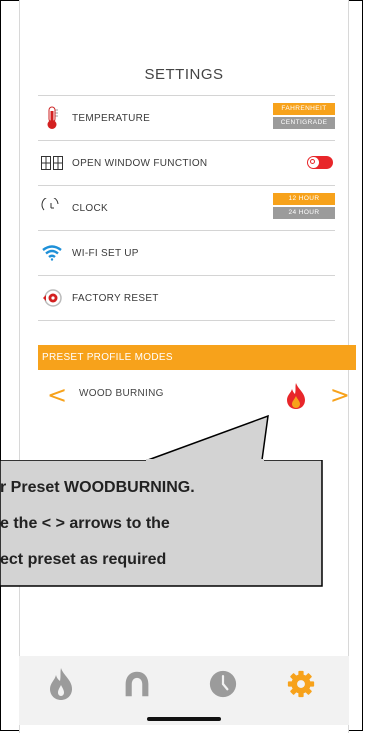 Image resolution: width=365 pixels, height=733 pixels. Describe the element at coordinates (97, 487) in the screenshot. I see `callout-line-1: r Preset WOODBURNING.` at that location.